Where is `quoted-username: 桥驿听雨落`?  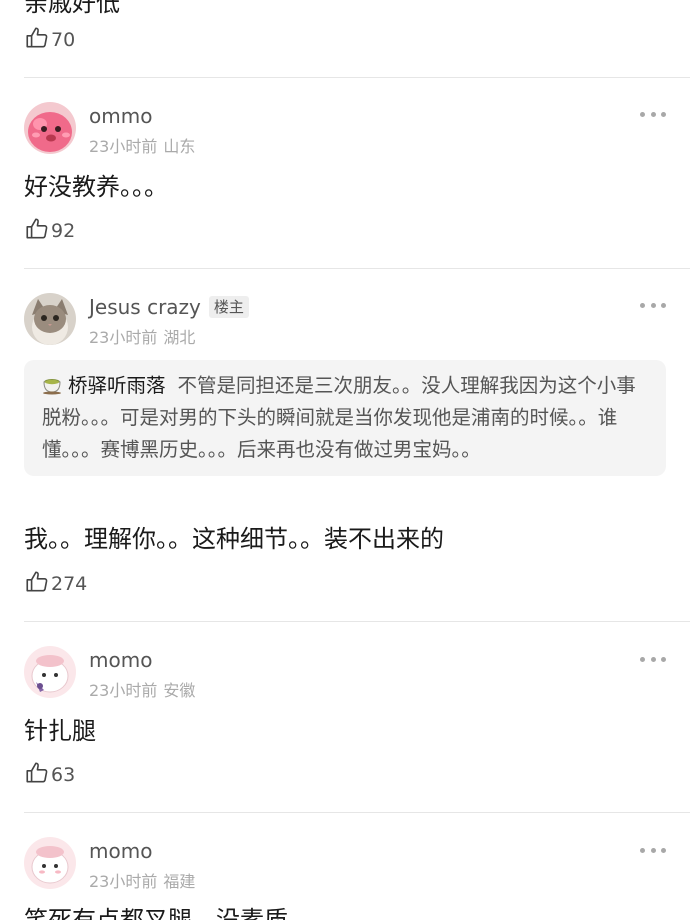 quoted-username: 桥驿听雨落 is located at coordinates (117, 385).